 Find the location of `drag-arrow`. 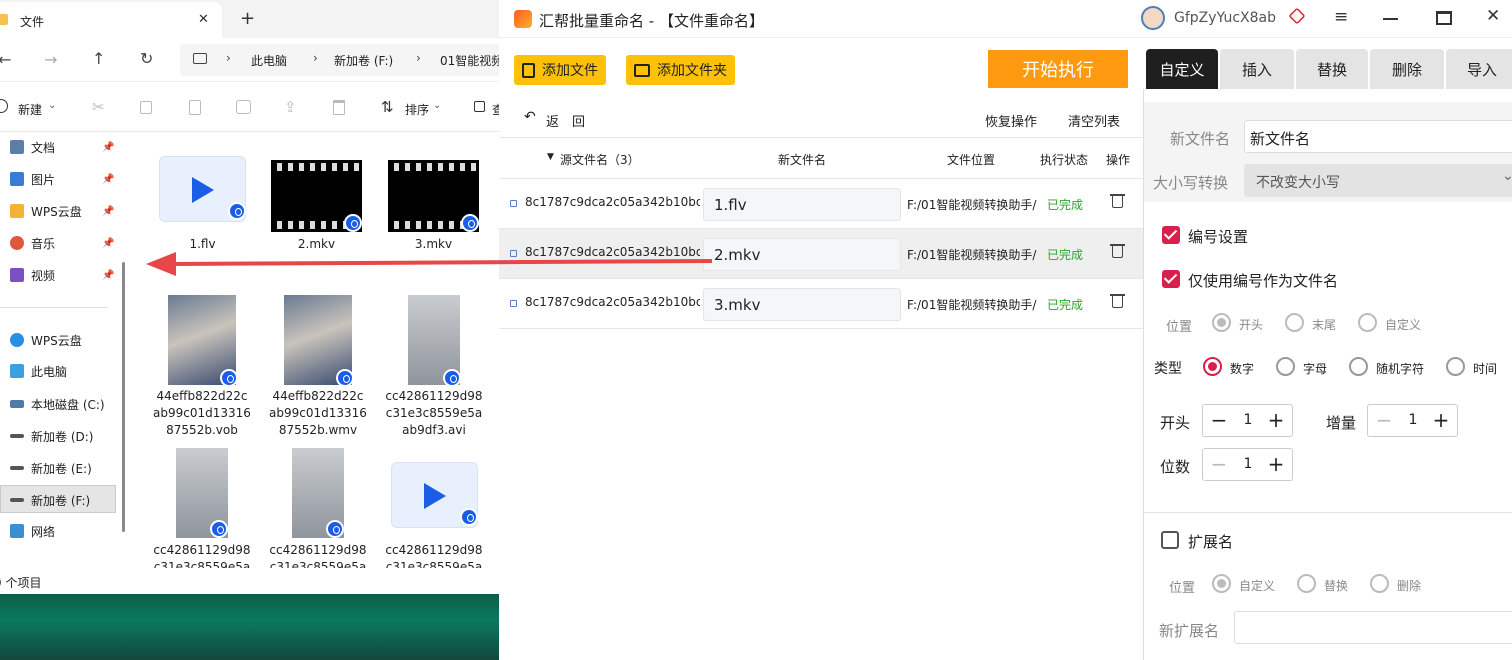

drag-arrow is located at coordinates (429, 264).